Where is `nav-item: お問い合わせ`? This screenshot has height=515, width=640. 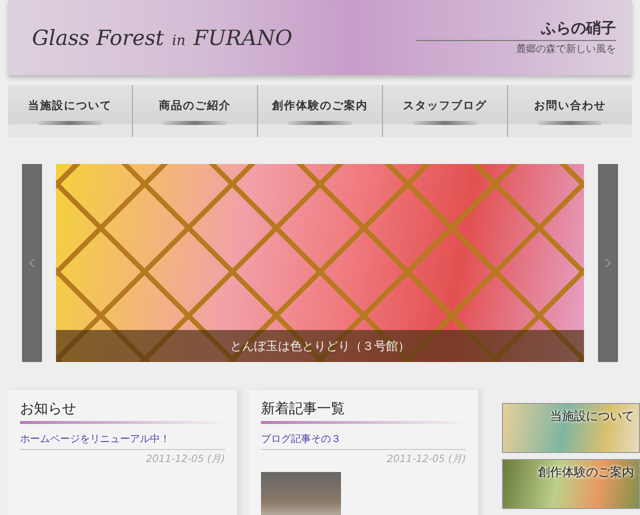 nav-item: お問い合わせ is located at coordinates (570, 111).